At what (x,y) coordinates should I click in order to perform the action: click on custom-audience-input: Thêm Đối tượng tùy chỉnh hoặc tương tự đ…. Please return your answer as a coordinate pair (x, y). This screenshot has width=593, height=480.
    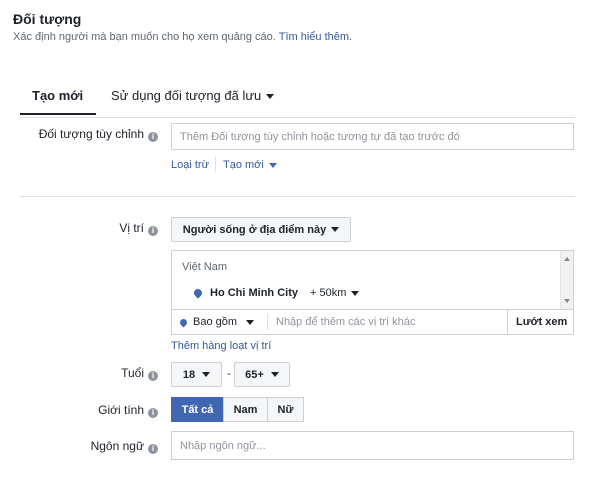
    Looking at the image, I should click on (372, 136).